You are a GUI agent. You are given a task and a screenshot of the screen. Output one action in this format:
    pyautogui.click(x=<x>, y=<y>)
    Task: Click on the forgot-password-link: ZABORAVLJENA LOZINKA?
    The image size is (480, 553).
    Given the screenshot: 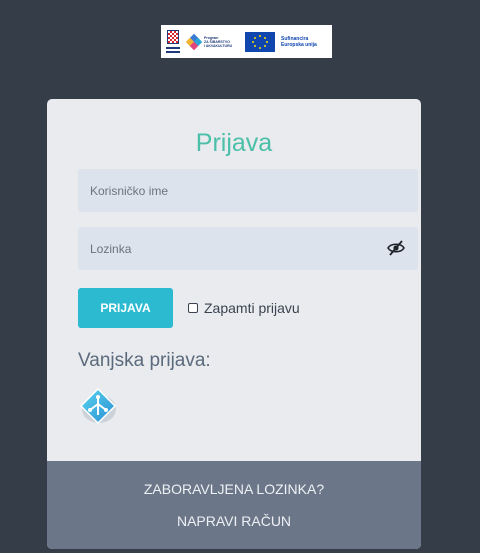 What is the action you would take?
    pyautogui.click(x=234, y=489)
    